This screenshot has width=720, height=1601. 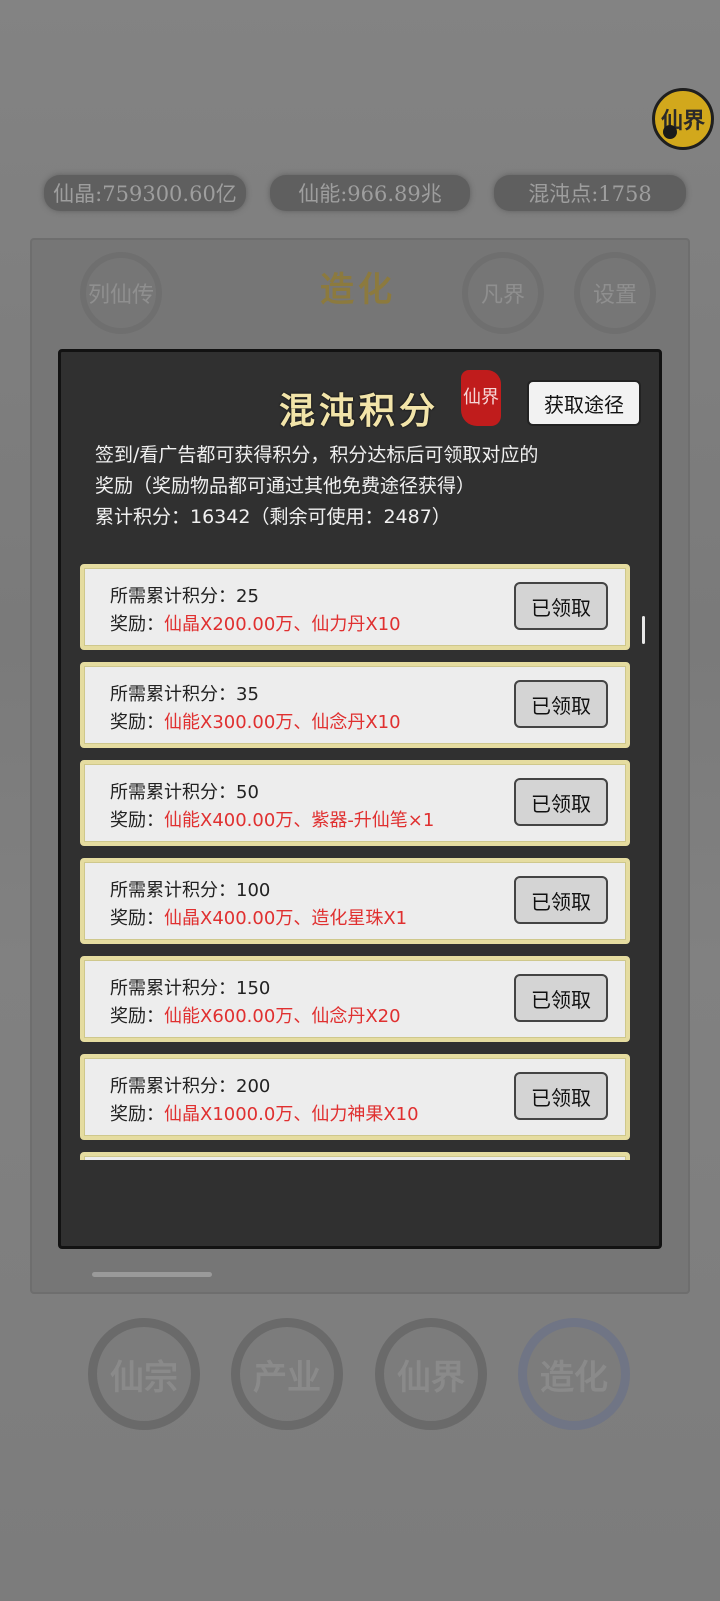 I want to click on immortal-realm-badge-button: 仙界, so click(x=683, y=119).